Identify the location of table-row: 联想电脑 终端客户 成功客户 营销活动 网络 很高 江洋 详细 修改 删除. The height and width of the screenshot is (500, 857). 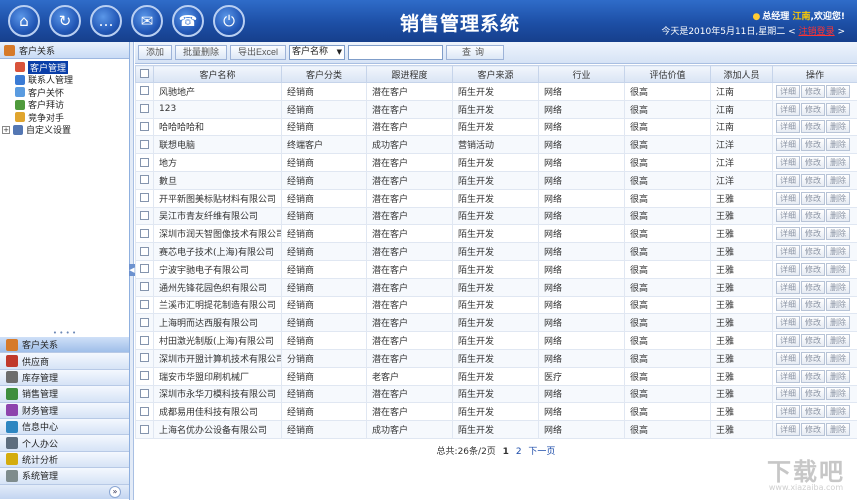
(496, 145).